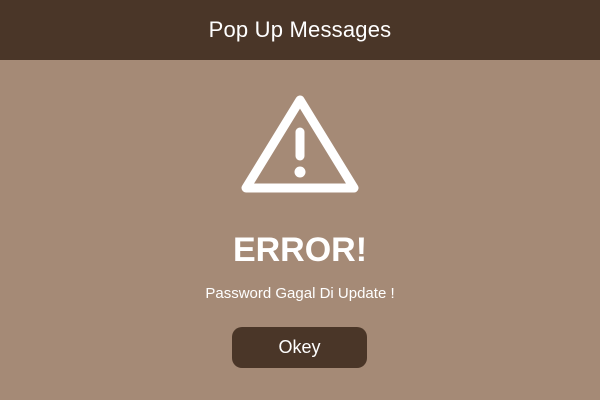 The image size is (600, 400). I want to click on page-title: Pop Up Messages, so click(300, 29).